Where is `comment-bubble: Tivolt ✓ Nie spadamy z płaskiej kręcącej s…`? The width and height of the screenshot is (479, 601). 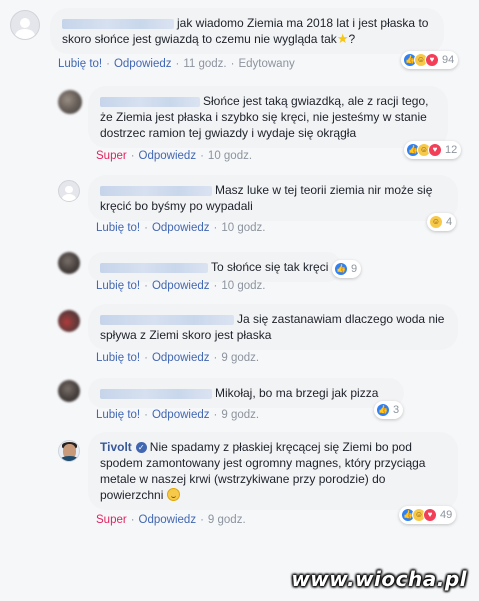 comment-bubble: Tivolt ✓ Nie spadamy z płaskiej kręcącej s… is located at coordinates (273, 471).